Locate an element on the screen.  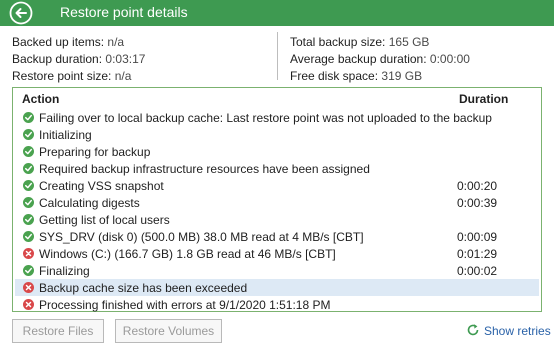
average-backup-duration-label: Average backup duration: is located at coordinates (358, 59).